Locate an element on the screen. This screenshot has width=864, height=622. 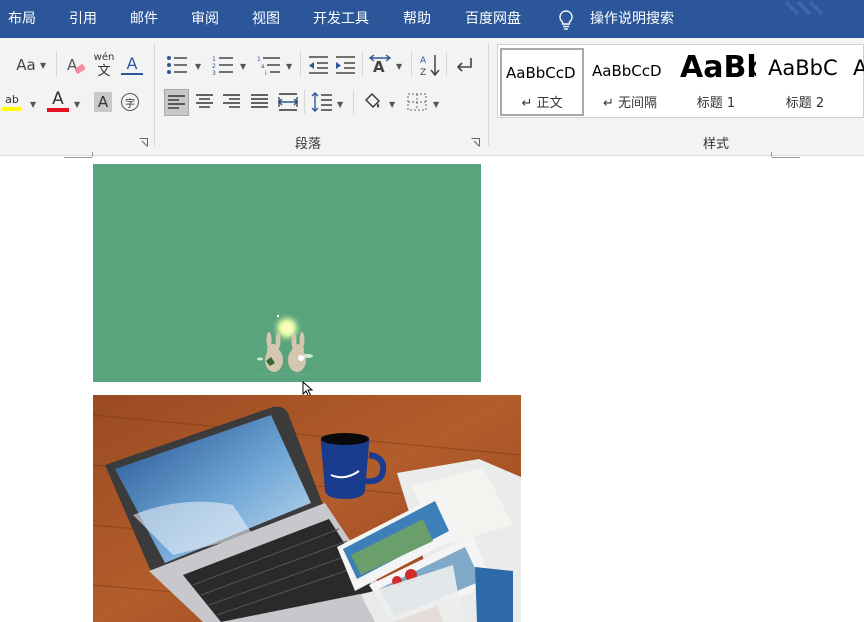
tab-baidu-netdisk: 百度网盘 is located at coordinates (493, 19).